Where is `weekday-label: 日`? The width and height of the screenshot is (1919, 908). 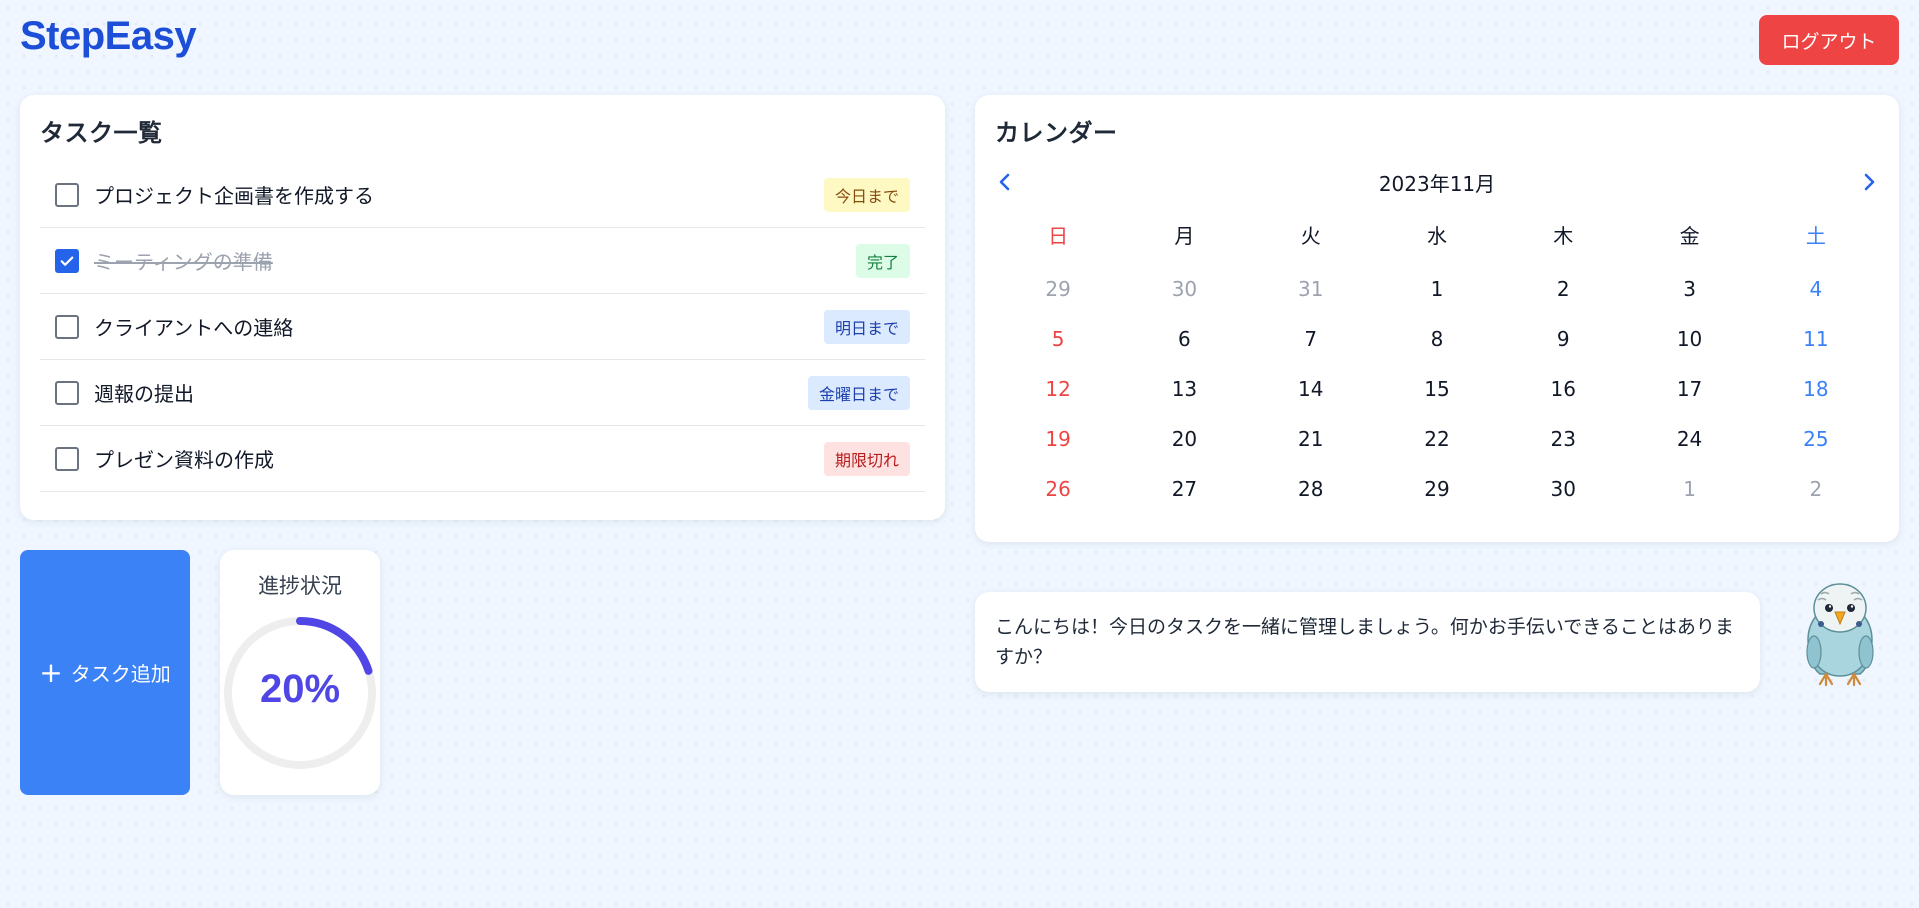
weekday-label: 日 is located at coordinates (1058, 235).